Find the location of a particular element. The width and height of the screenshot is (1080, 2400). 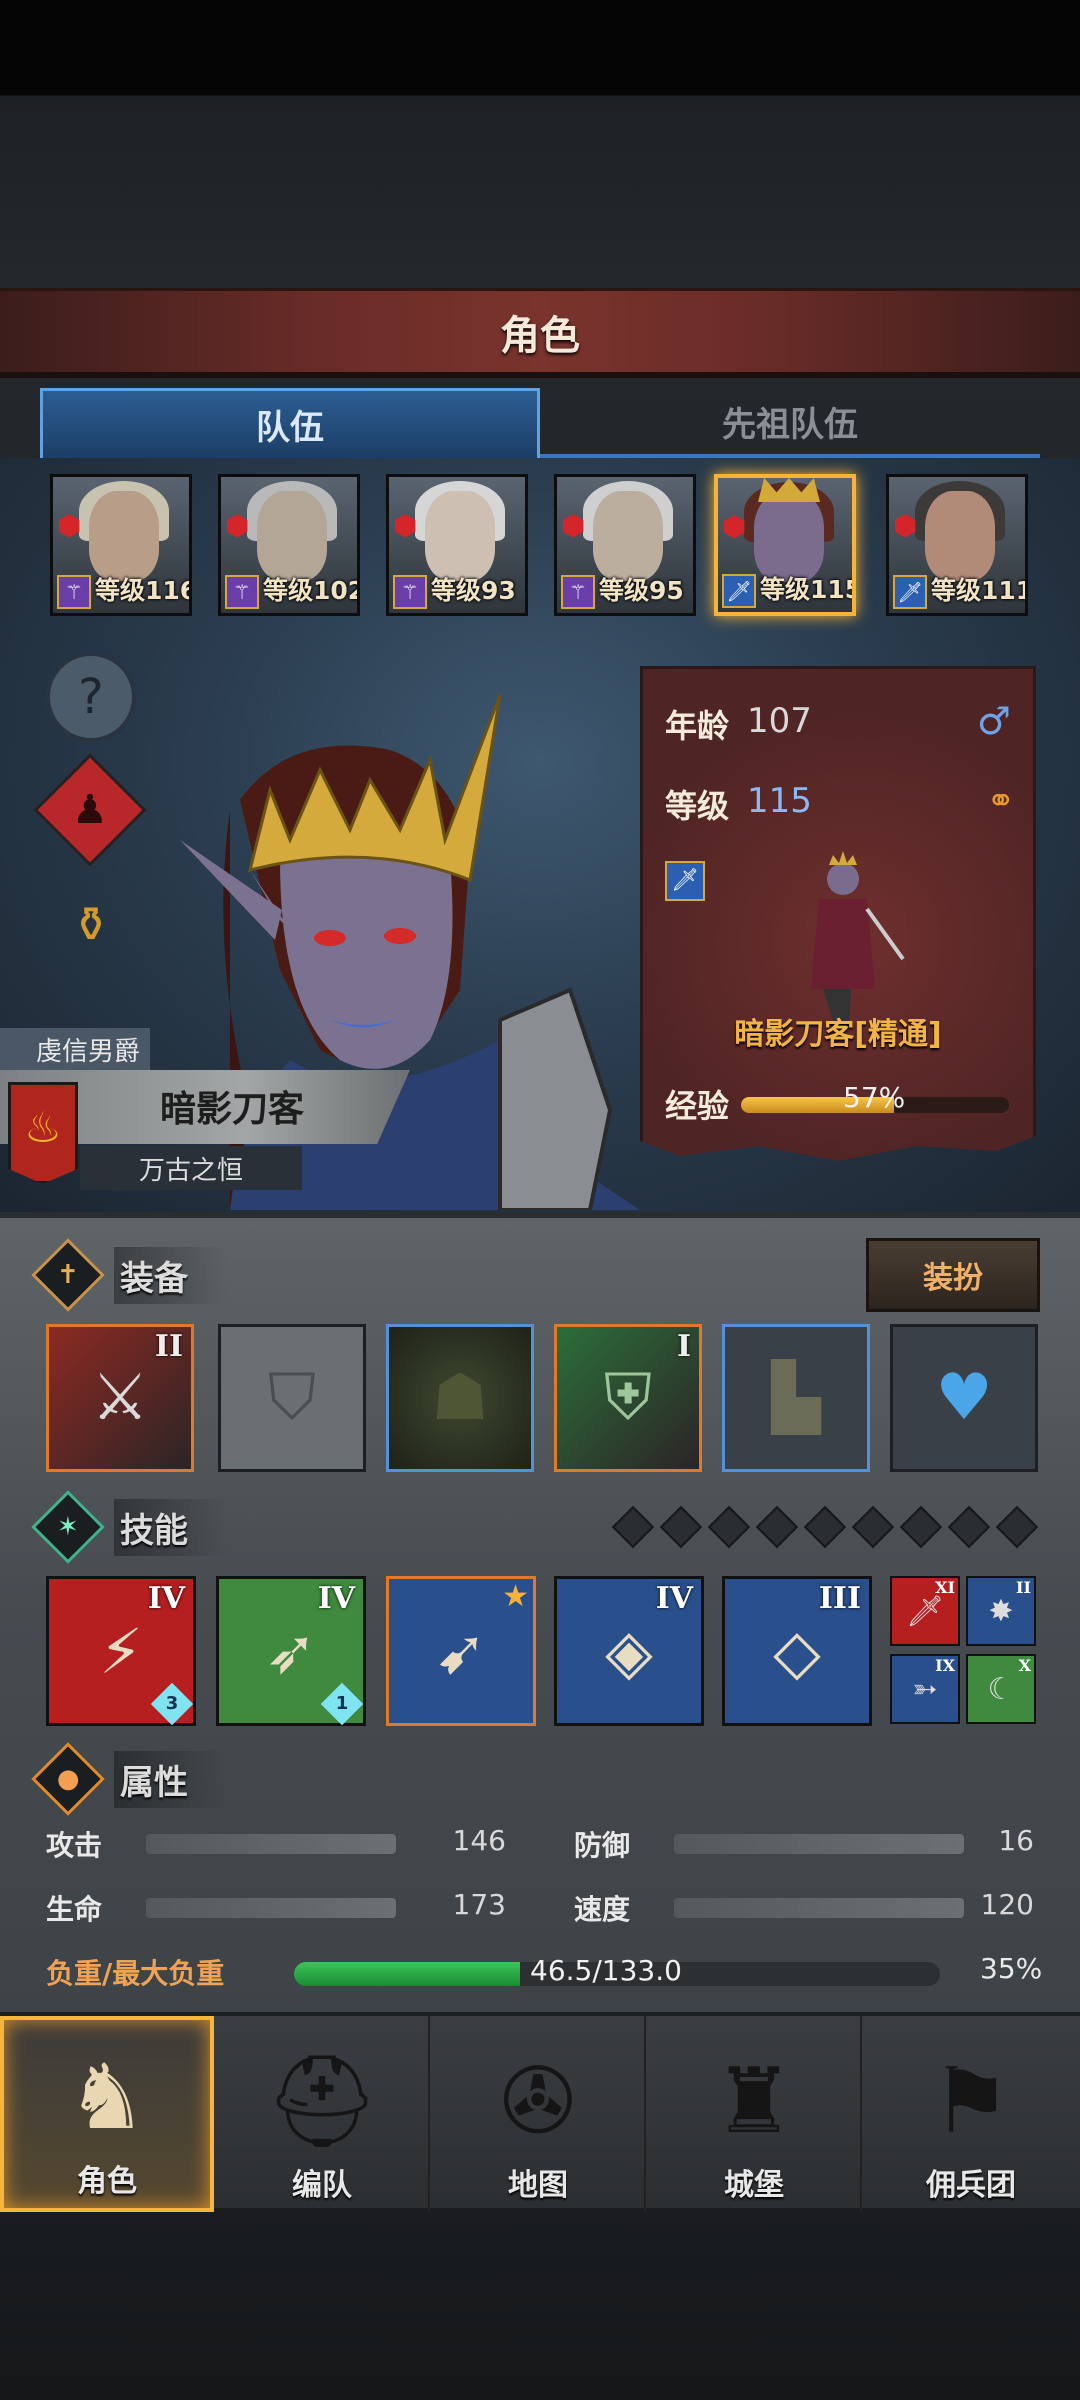

hood-icon: ☗ is located at coordinates (460, 1398).